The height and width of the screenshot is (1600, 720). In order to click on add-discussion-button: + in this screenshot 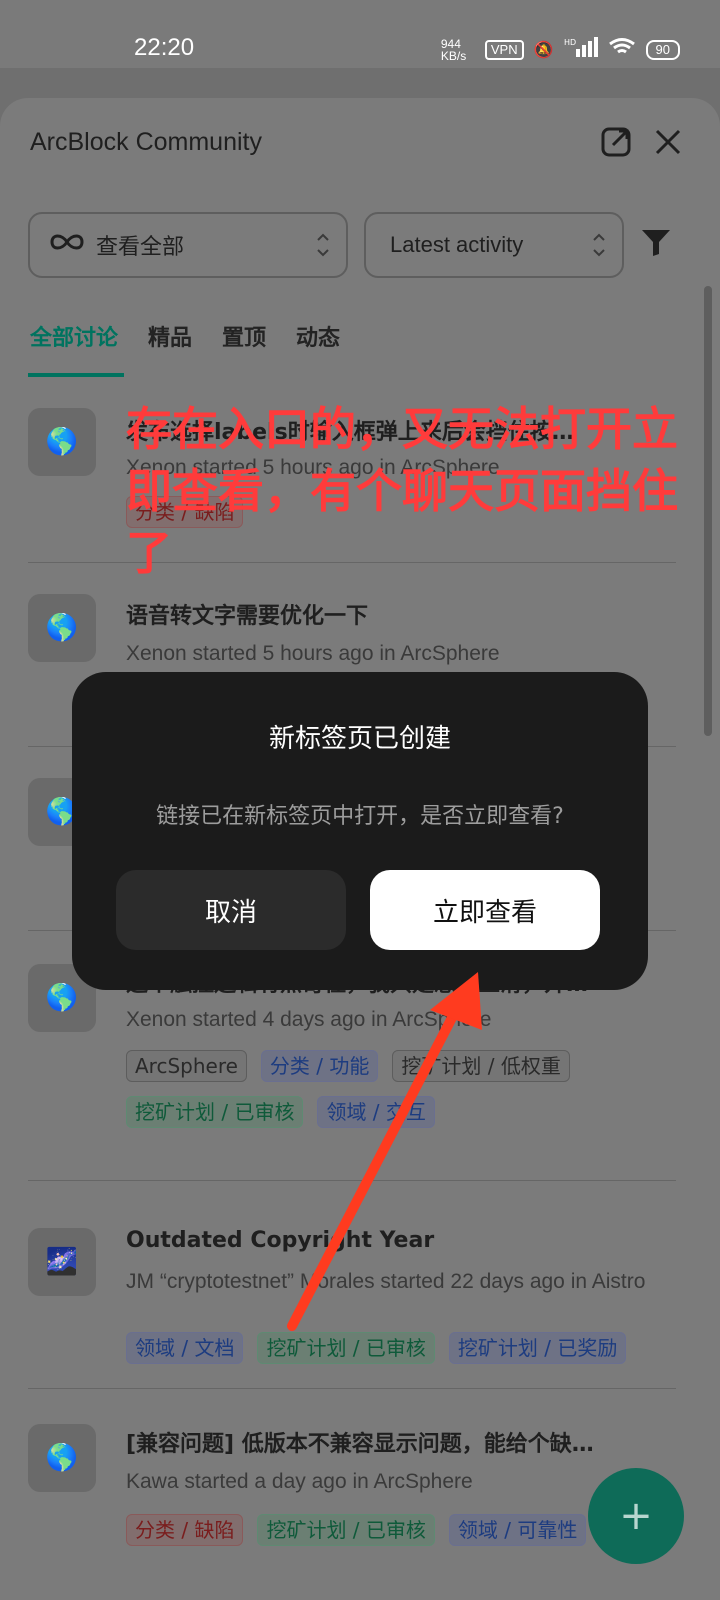, I will do `click(636, 1516)`.